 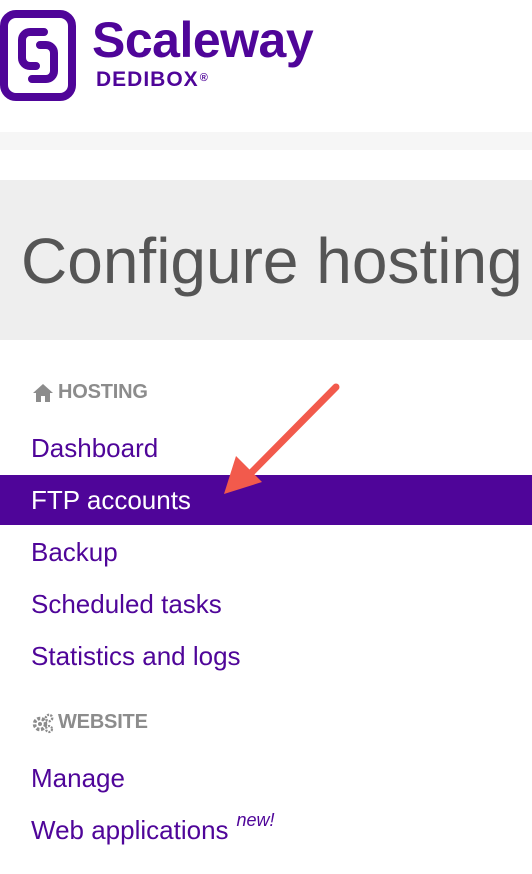 I want to click on section-heading-hosting: HOSTING, so click(x=90, y=392).